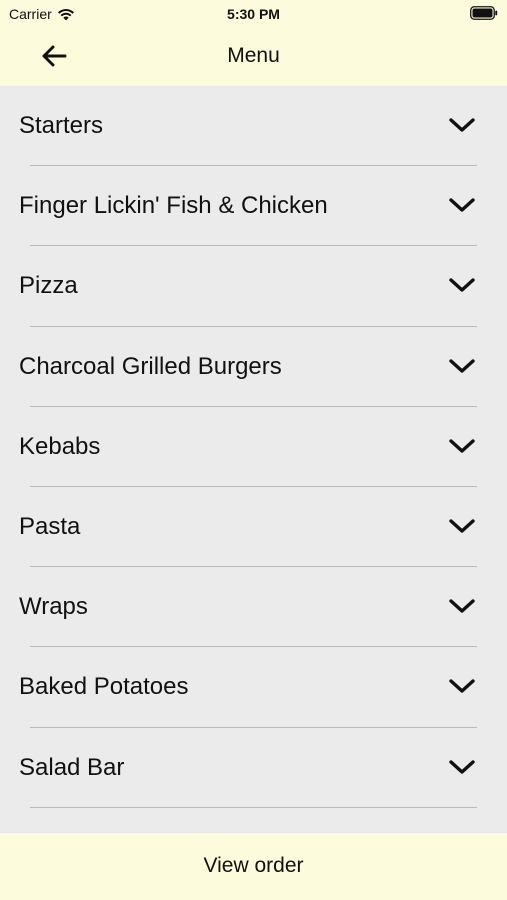 Image resolution: width=507 pixels, height=900 pixels. What do you see at coordinates (253, 768) in the screenshot?
I see `menu-category-row: Salad Bar` at bounding box center [253, 768].